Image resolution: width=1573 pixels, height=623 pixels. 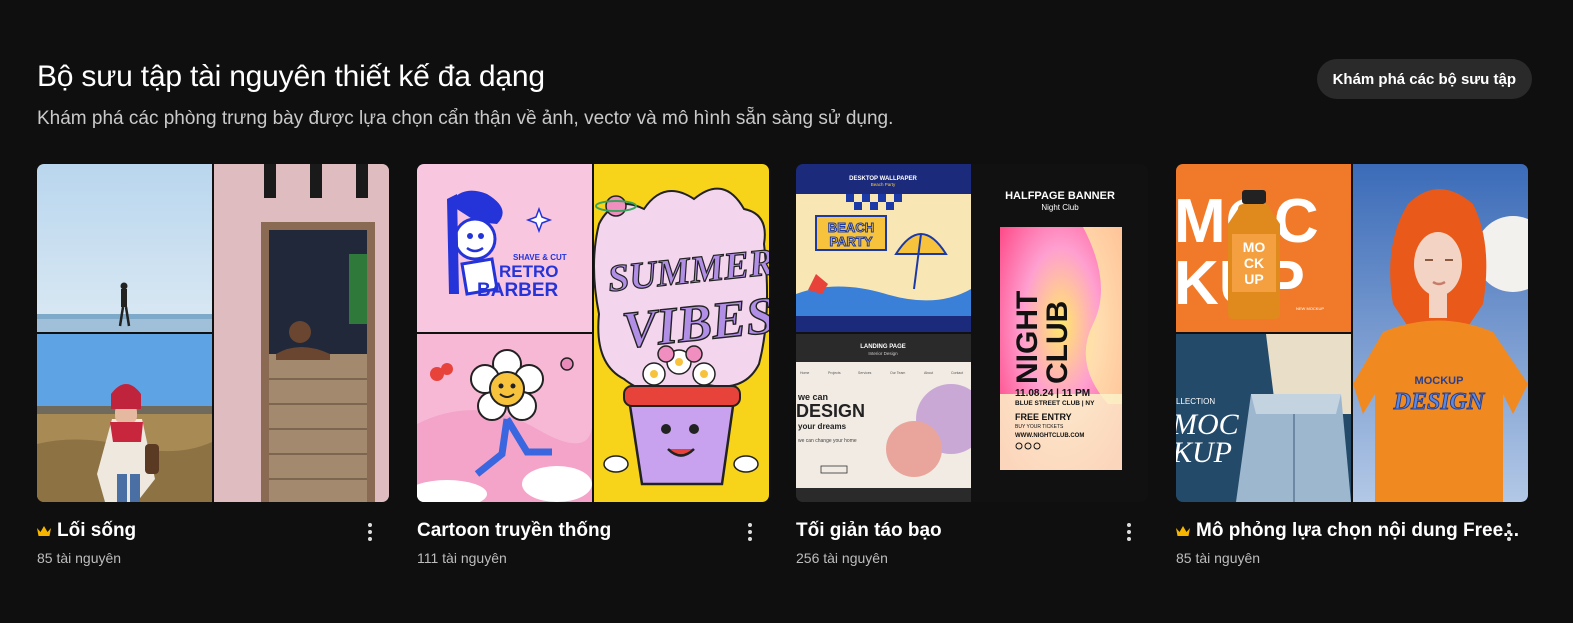 I want to click on date-text: 11.08.24 | 11 PM, so click(x=1052, y=393).